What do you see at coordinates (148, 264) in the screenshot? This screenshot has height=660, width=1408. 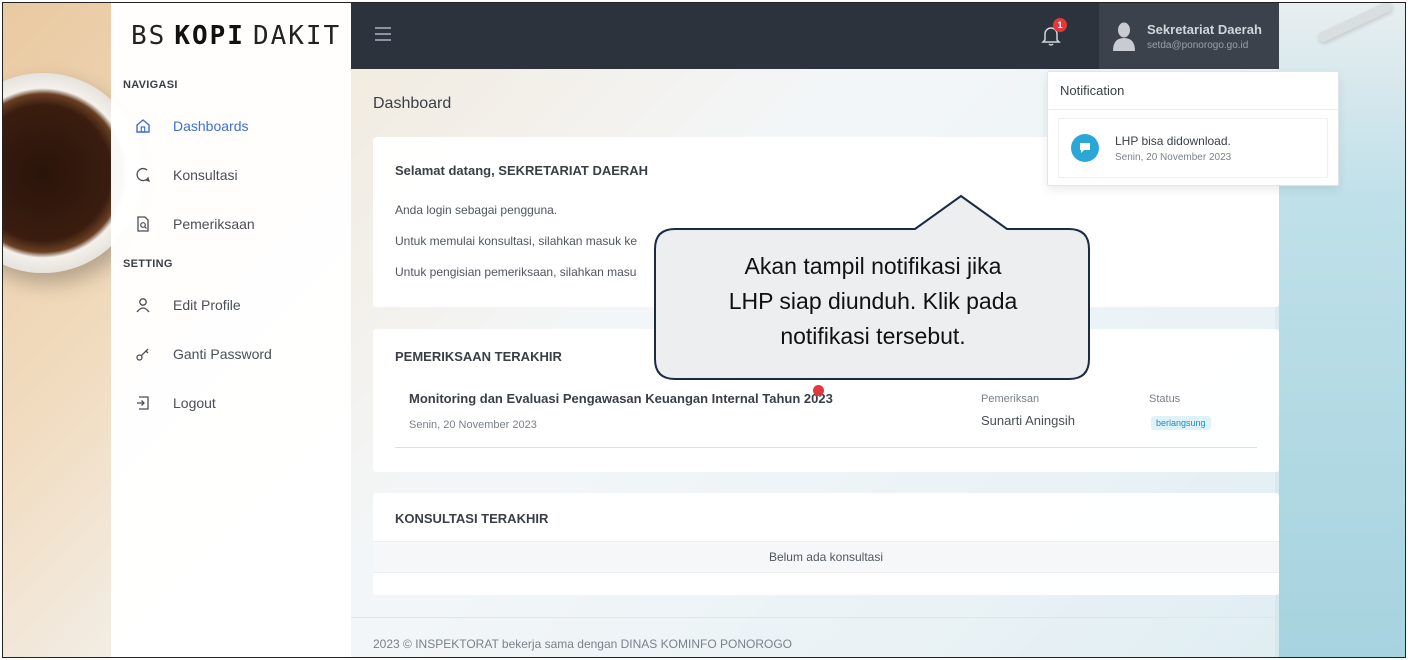 I see `nav-section-setting: SETTING` at bounding box center [148, 264].